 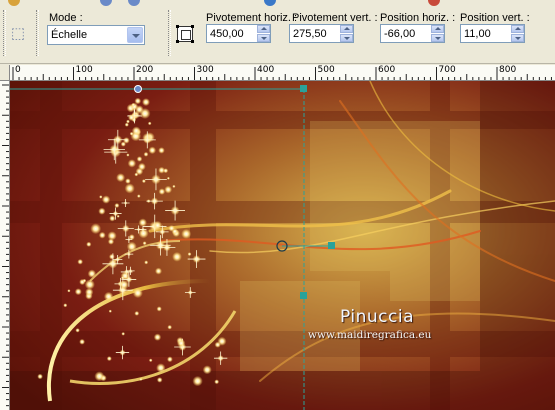 I want to click on ruler-tick-label: 300, so click(x=205, y=70).